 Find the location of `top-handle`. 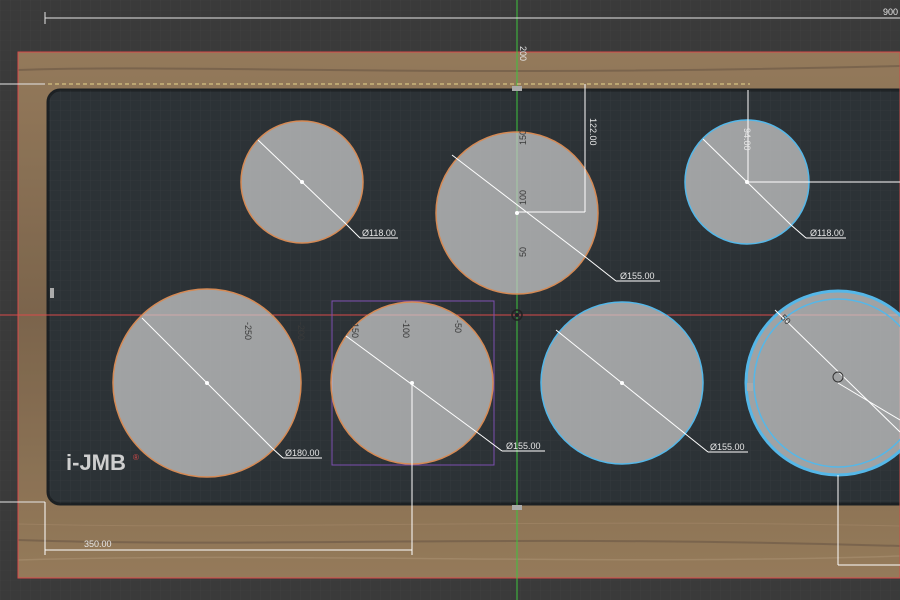

top-handle is located at coordinates (517, 88).